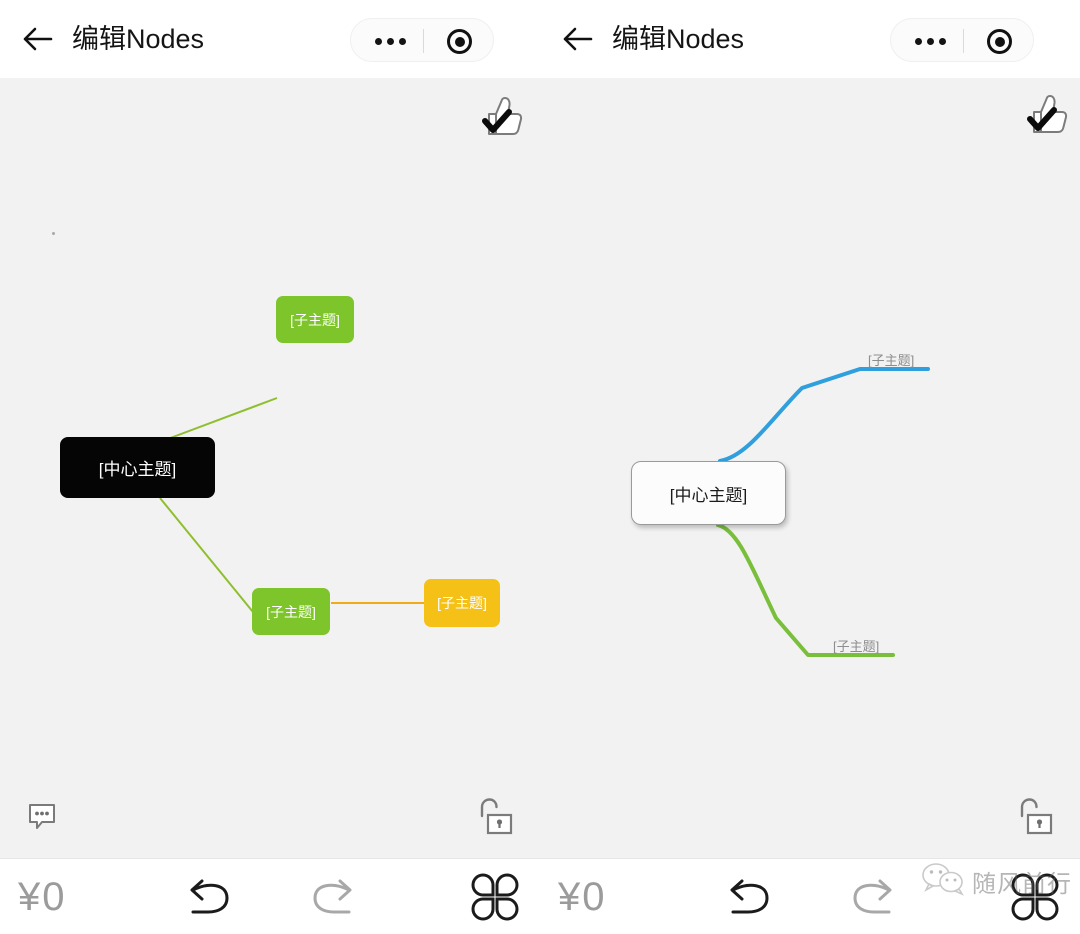 The image size is (1080, 934). Describe the element at coordinates (810, 39) in the screenshot. I see `app-header-right: 编辑Nodes` at that location.